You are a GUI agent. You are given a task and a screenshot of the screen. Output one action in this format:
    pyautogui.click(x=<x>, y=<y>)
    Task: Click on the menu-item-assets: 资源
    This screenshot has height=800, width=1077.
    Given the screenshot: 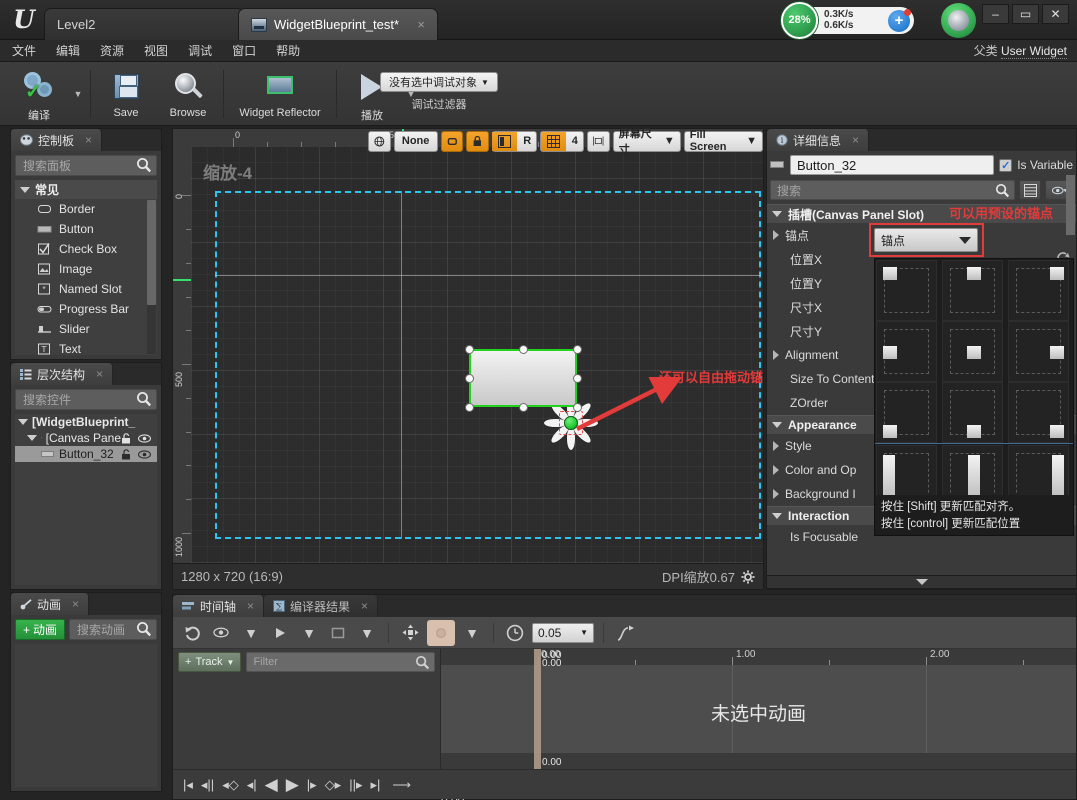 What is the action you would take?
    pyautogui.click(x=112, y=50)
    